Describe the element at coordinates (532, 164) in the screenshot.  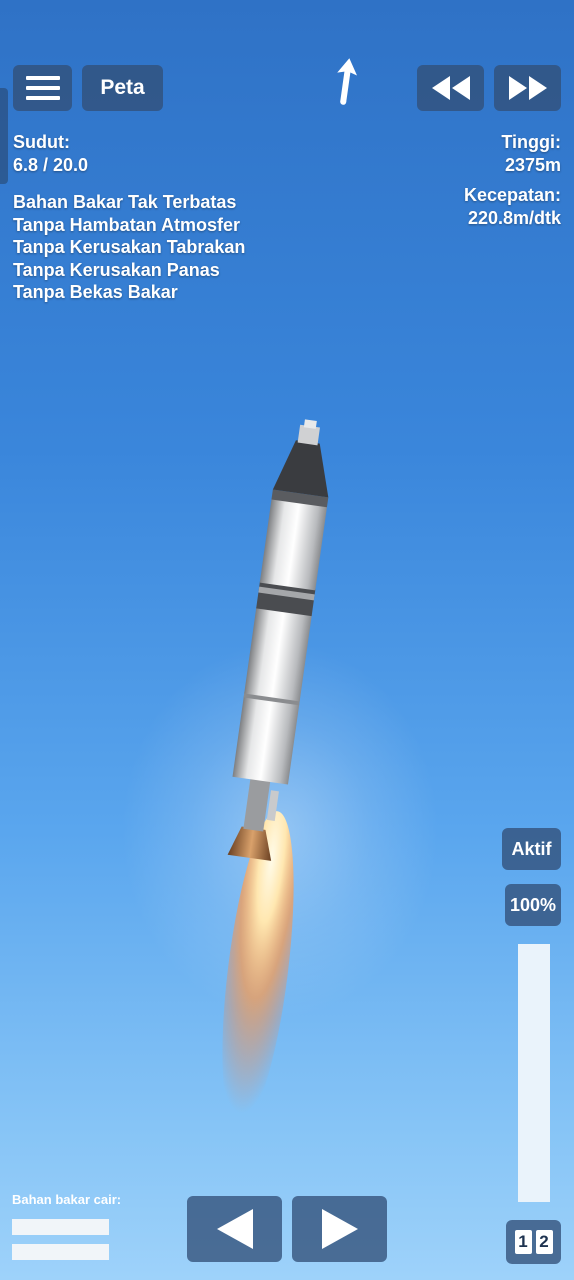
I see `altitude-value: 2375m` at that location.